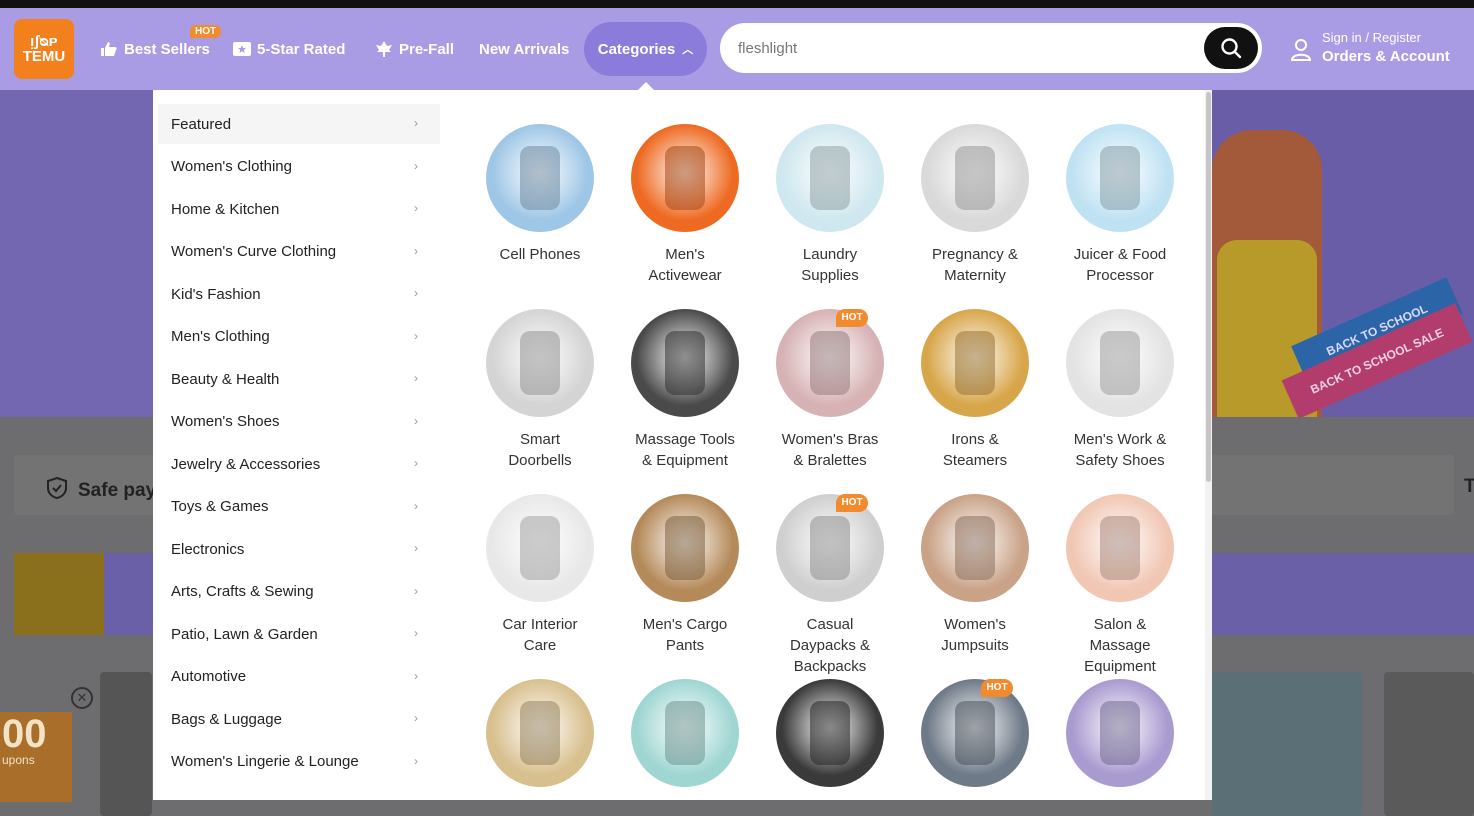 This screenshot has width=1474, height=816. What do you see at coordinates (299, 592) in the screenshot?
I see `category-item: Arts, Crafts & Sewing ›` at bounding box center [299, 592].